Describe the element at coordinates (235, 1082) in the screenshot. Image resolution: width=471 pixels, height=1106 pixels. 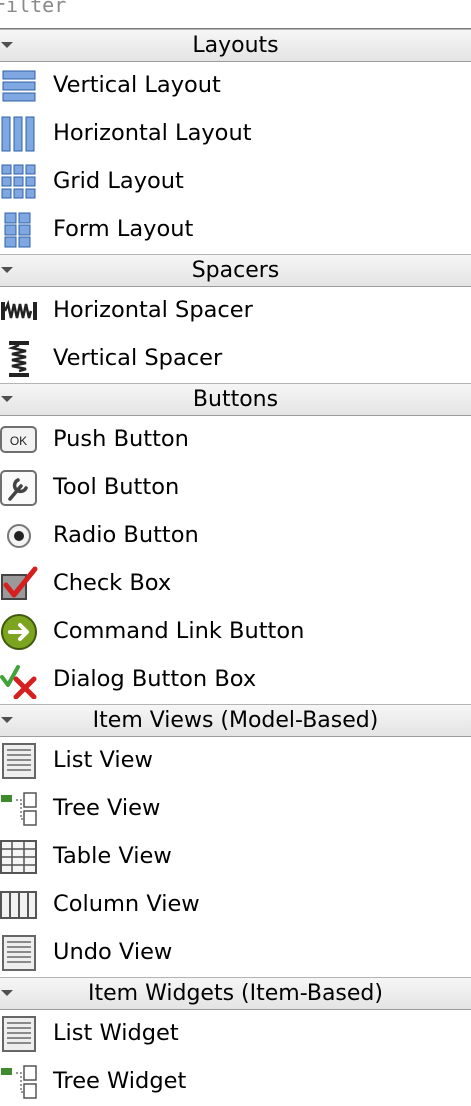
I see `widget-item-tree-widget: Tree Widget` at that location.